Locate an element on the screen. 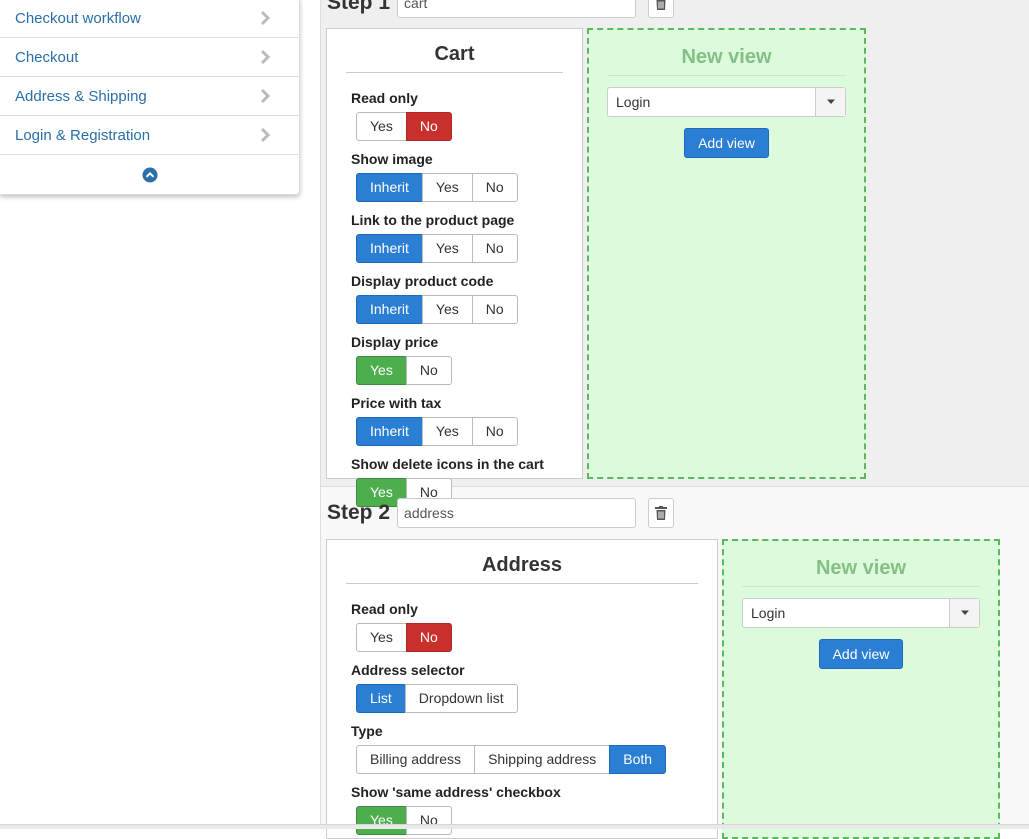  link-to-the-product-page-toggle-group: Inherit Yes No is located at coordinates (437, 248).